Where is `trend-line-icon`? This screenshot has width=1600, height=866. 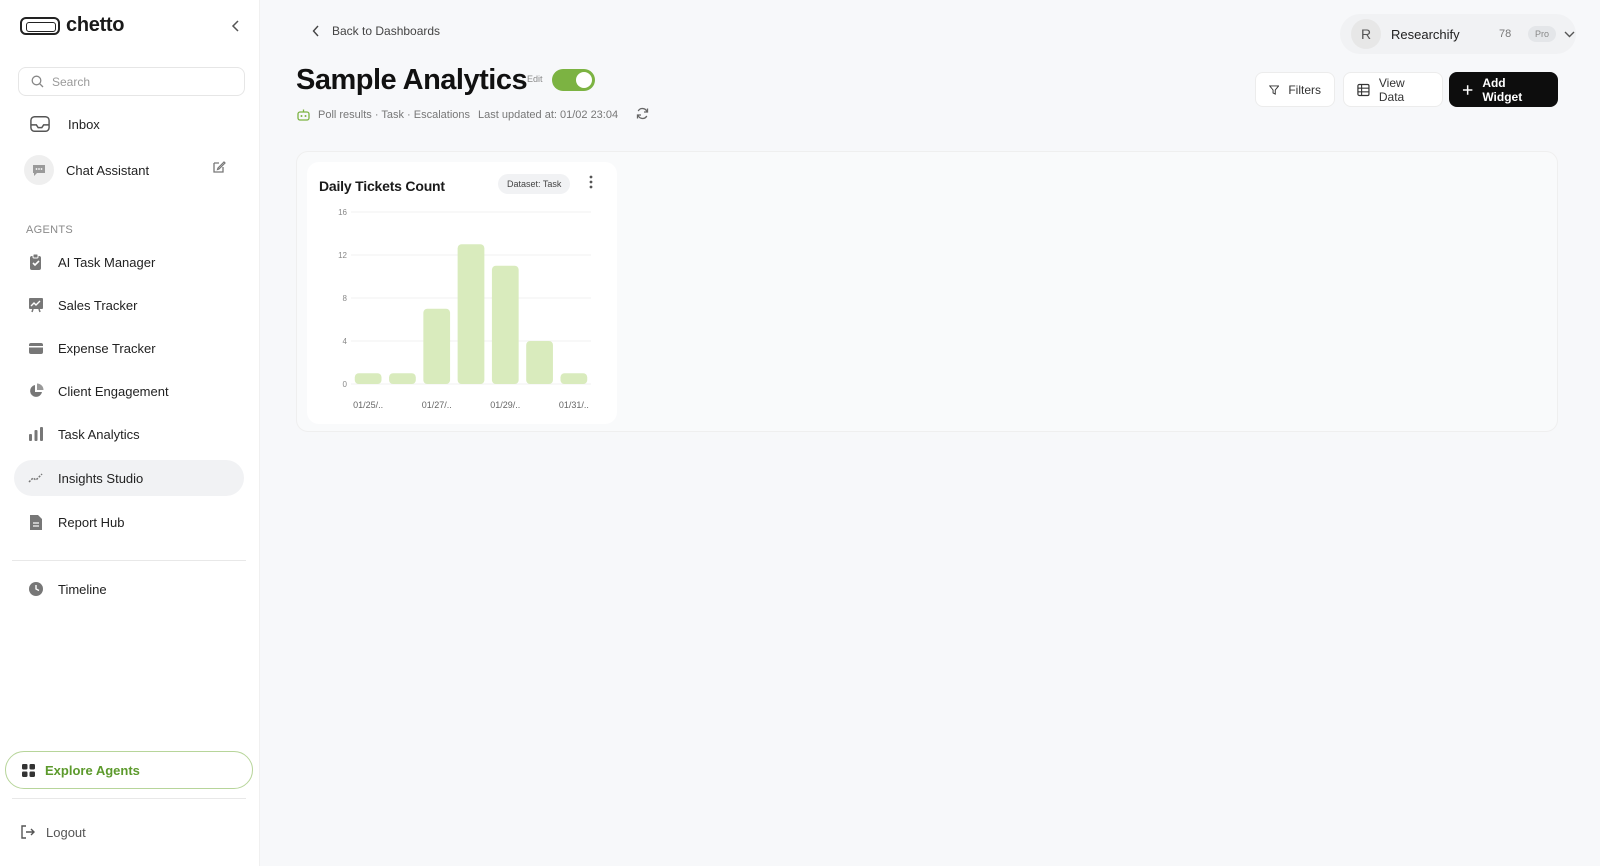 trend-line-icon is located at coordinates (36, 478).